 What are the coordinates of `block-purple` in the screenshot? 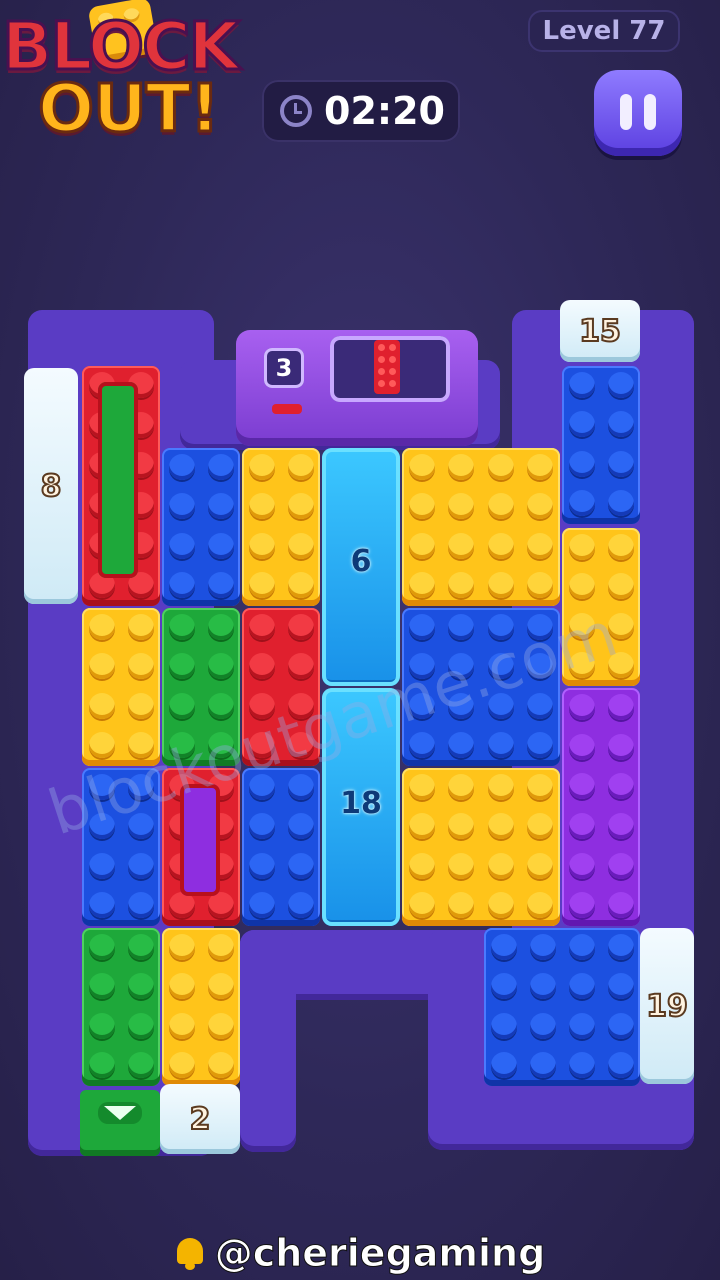 It's located at (601, 807).